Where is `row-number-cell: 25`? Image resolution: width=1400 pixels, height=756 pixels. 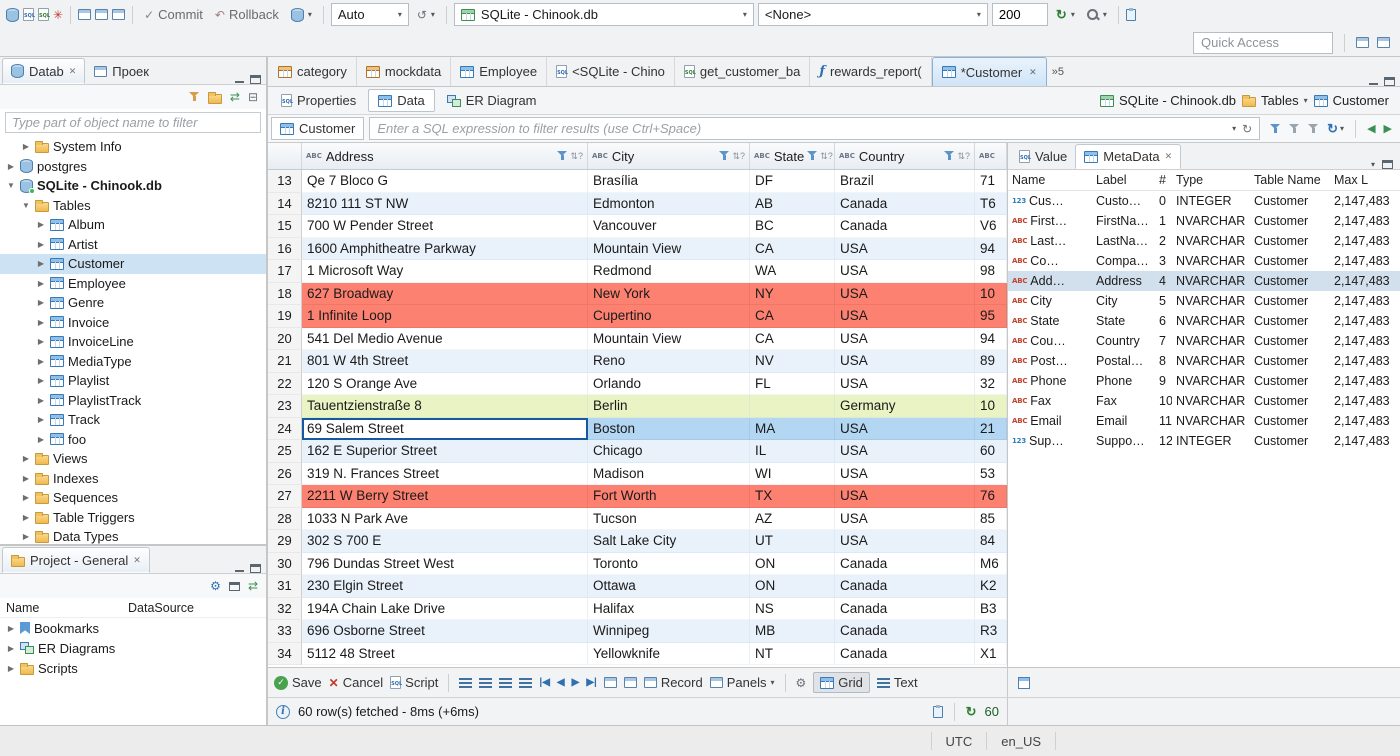
row-number-cell: 25 is located at coordinates (285, 451).